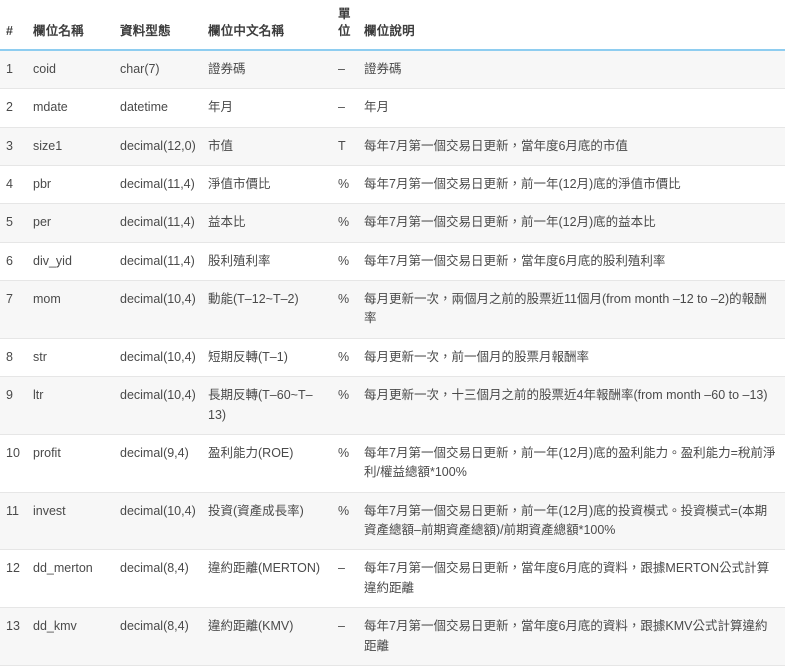  Describe the element at coordinates (13, 25) in the screenshot. I see `column-header-index: #` at that location.